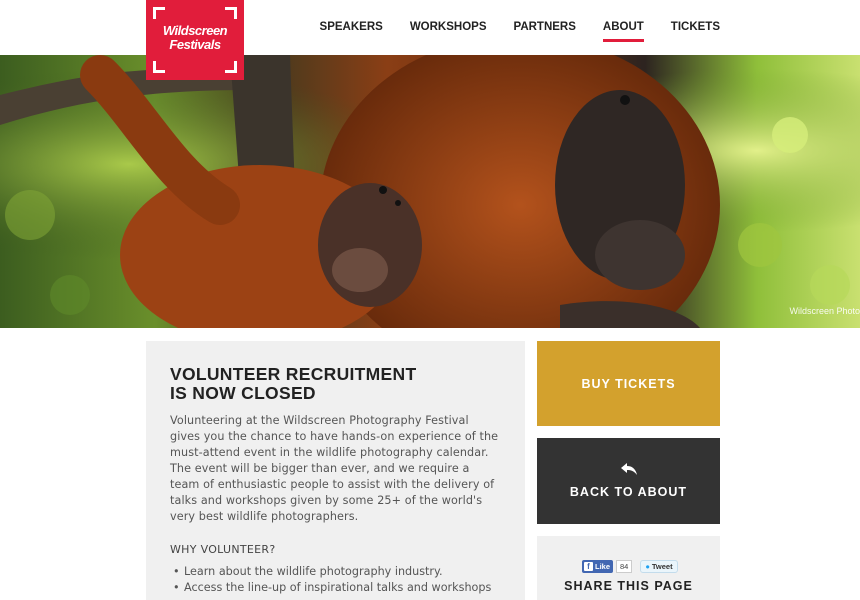 The height and width of the screenshot is (600, 860). I want to click on wildscreen-logo: Wildscreen Festivals, so click(195, 40).